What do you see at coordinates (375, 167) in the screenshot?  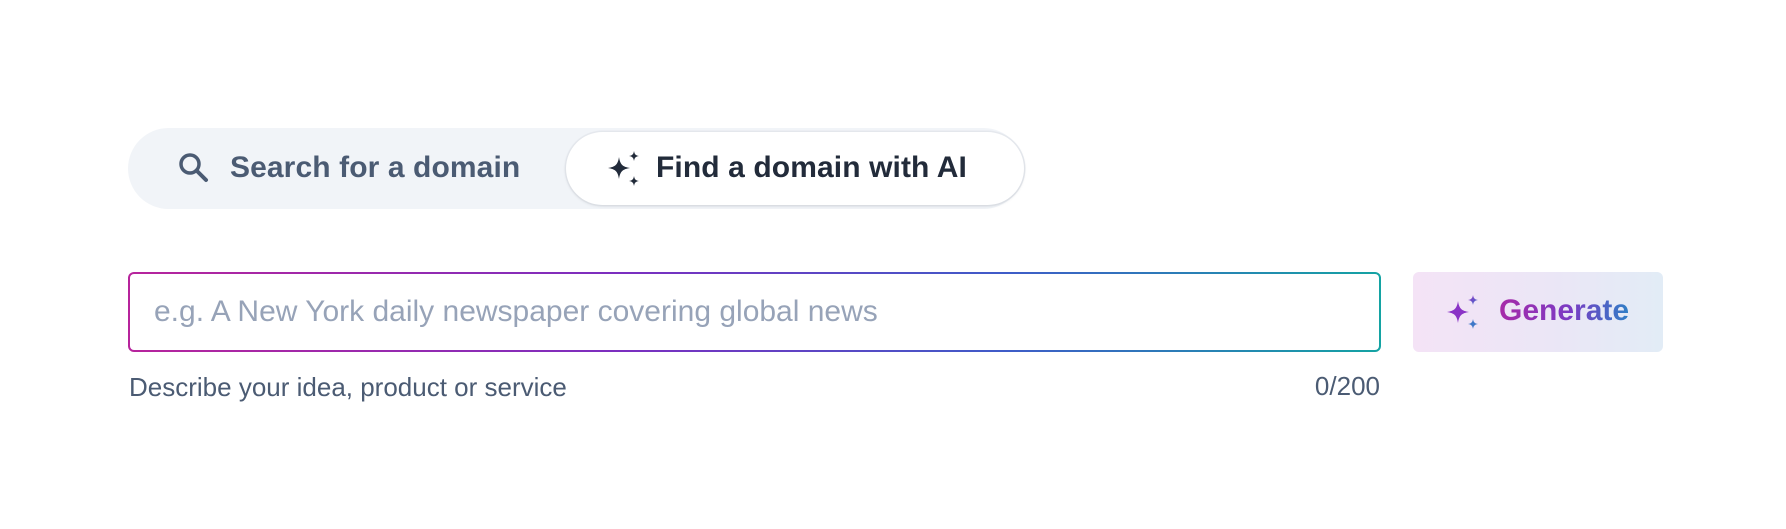 I see `tab-search-domain-label: Search for a domain` at bounding box center [375, 167].